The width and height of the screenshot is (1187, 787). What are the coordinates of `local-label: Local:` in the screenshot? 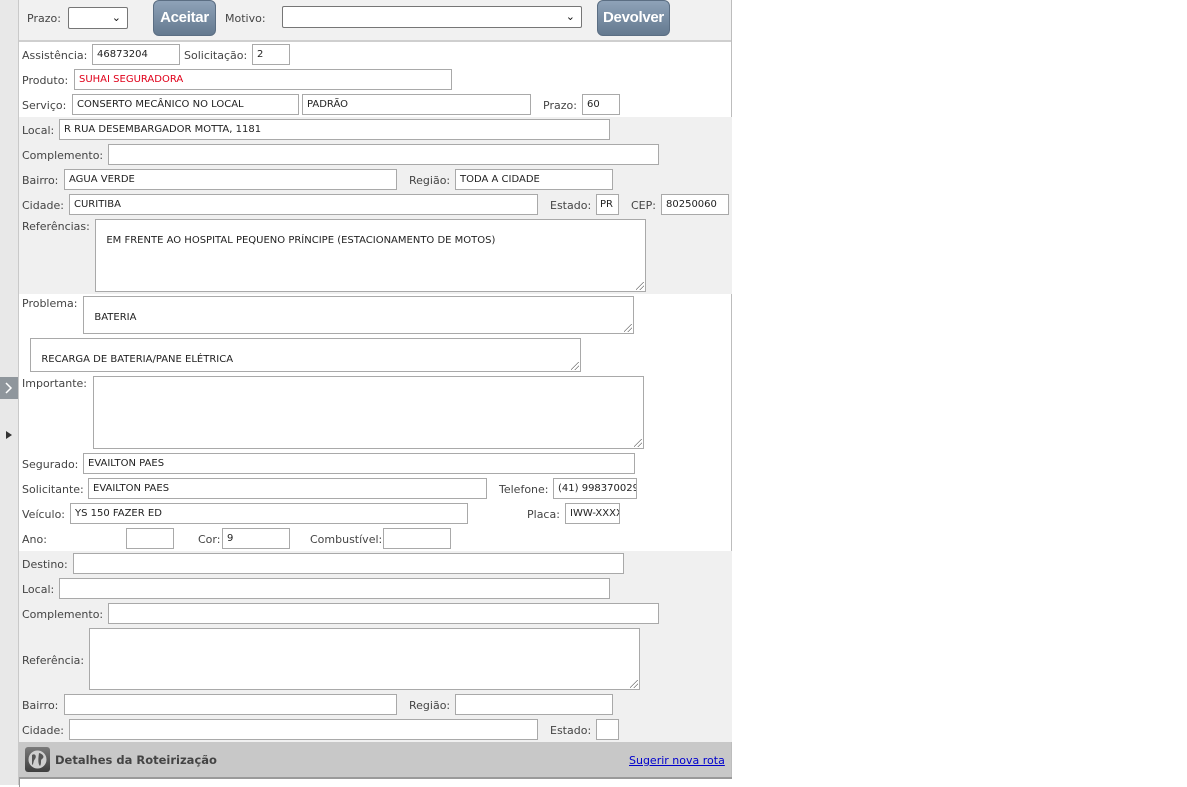 It's located at (38, 130).